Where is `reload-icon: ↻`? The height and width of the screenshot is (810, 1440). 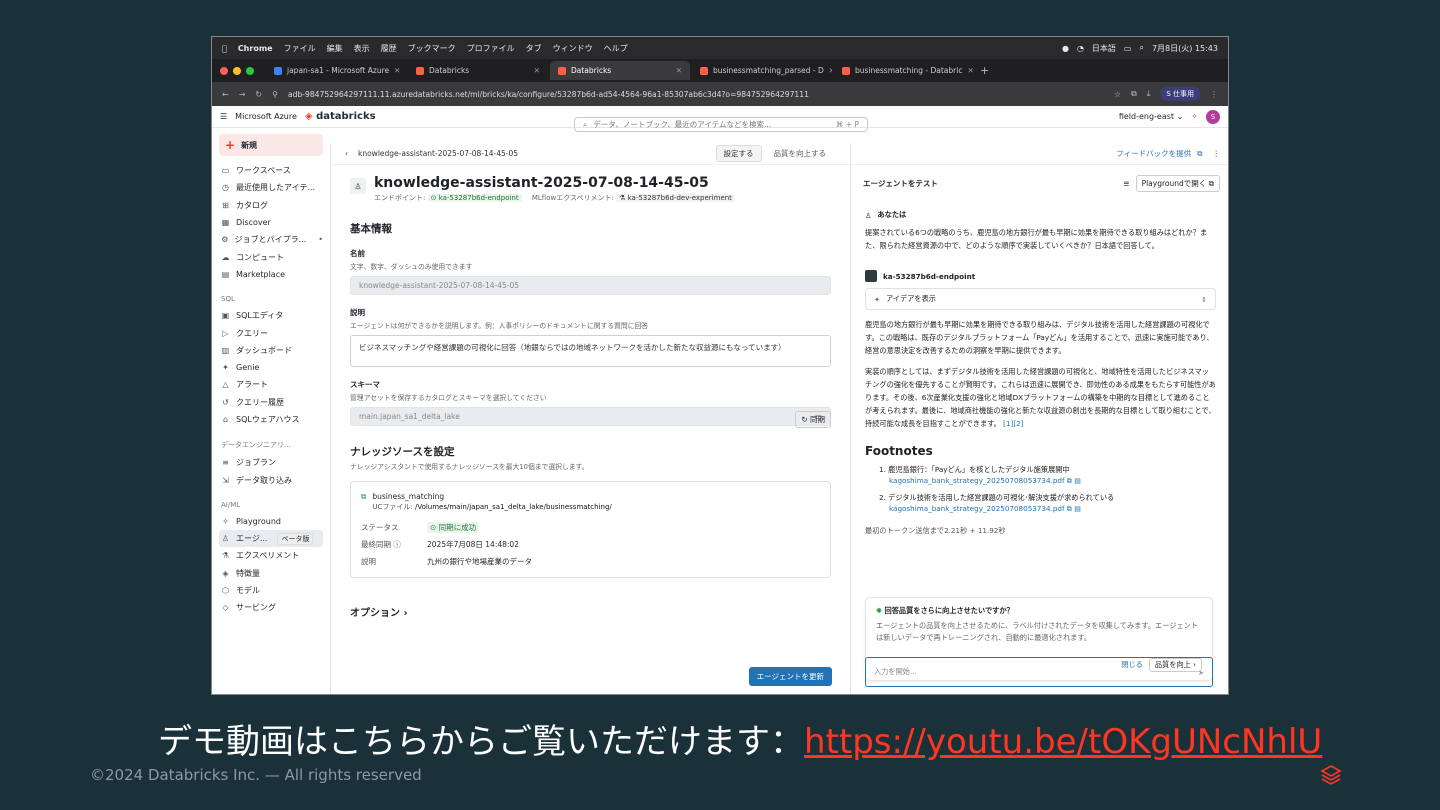 reload-icon: ↻ is located at coordinates (258, 94).